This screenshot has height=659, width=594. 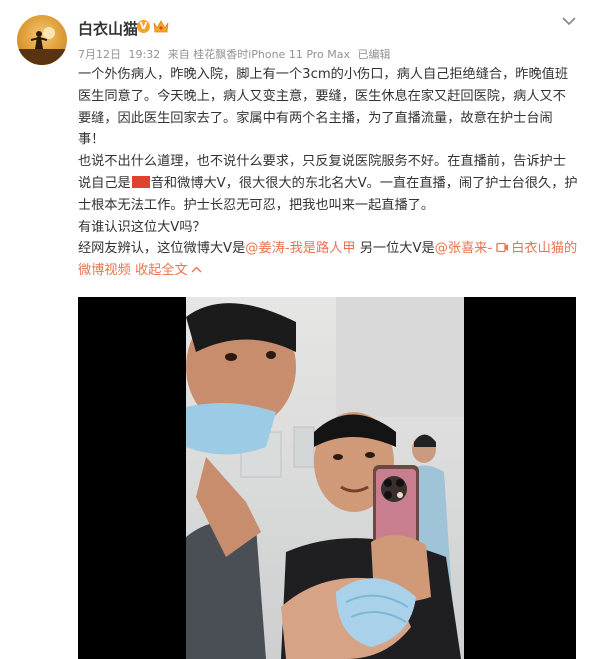 What do you see at coordinates (140, 181) in the screenshot?
I see `redaction-mark` at bounding box center [140, 181].